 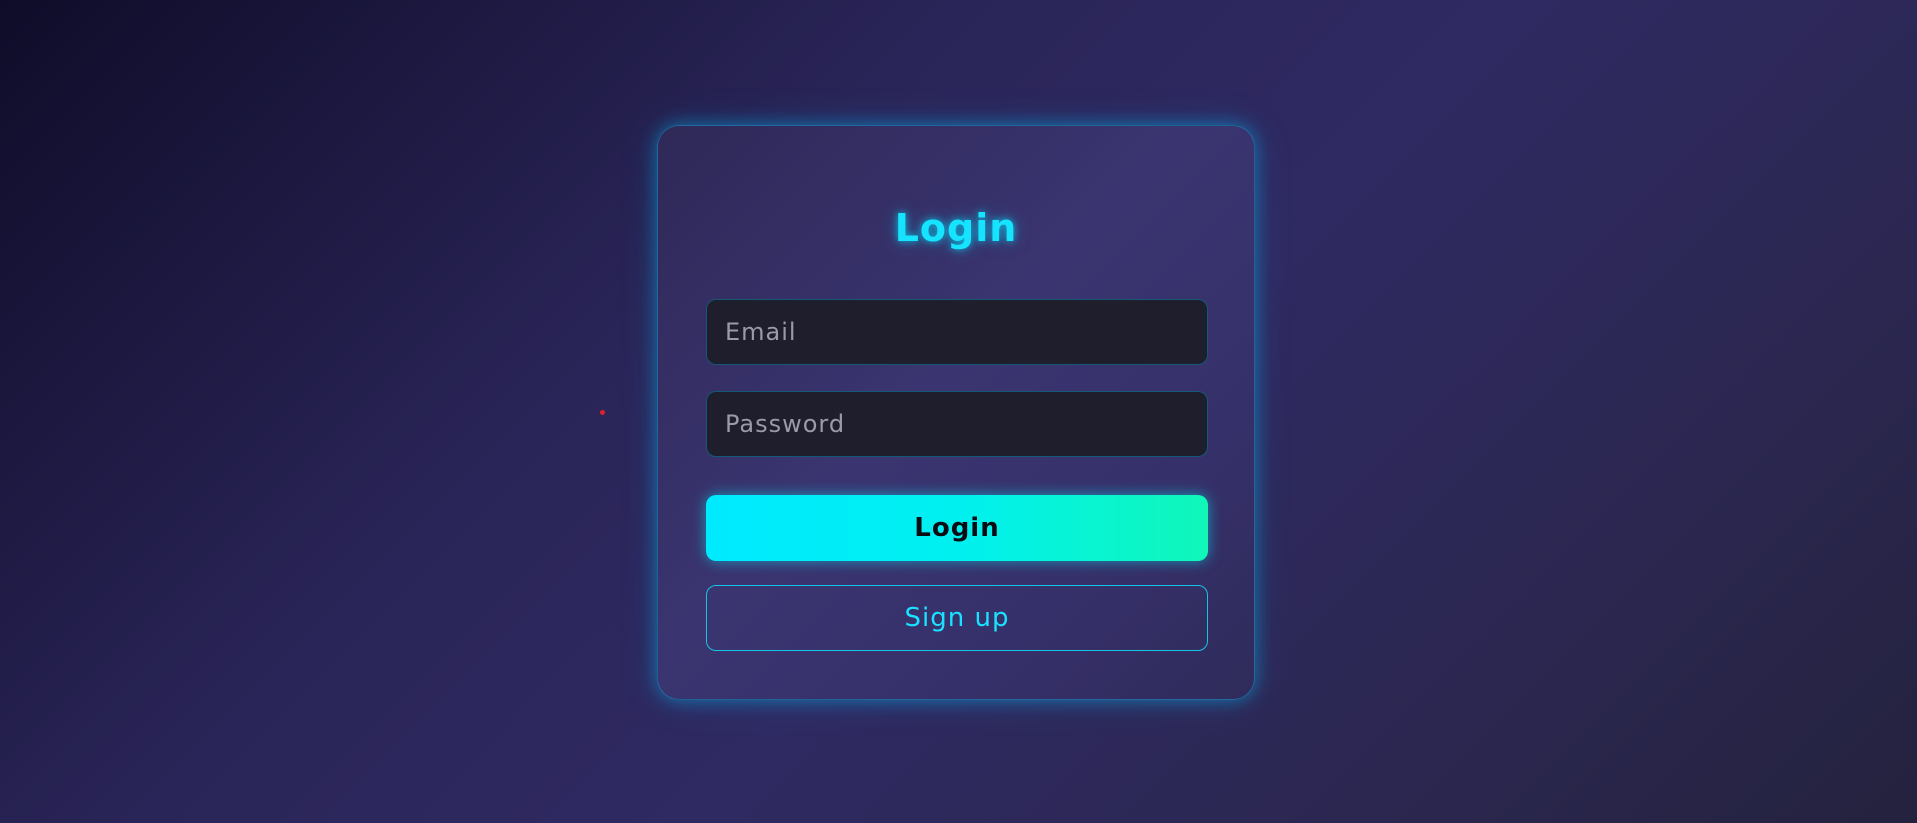 I want to click on signup-button: Sign up, so click(x=957, y=618).